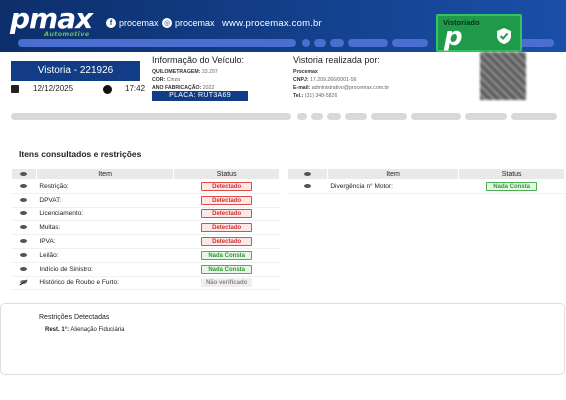 This screenshot has height=400, width=566. I want to click on table-row: Multas: Detectado, so click(145, 228).